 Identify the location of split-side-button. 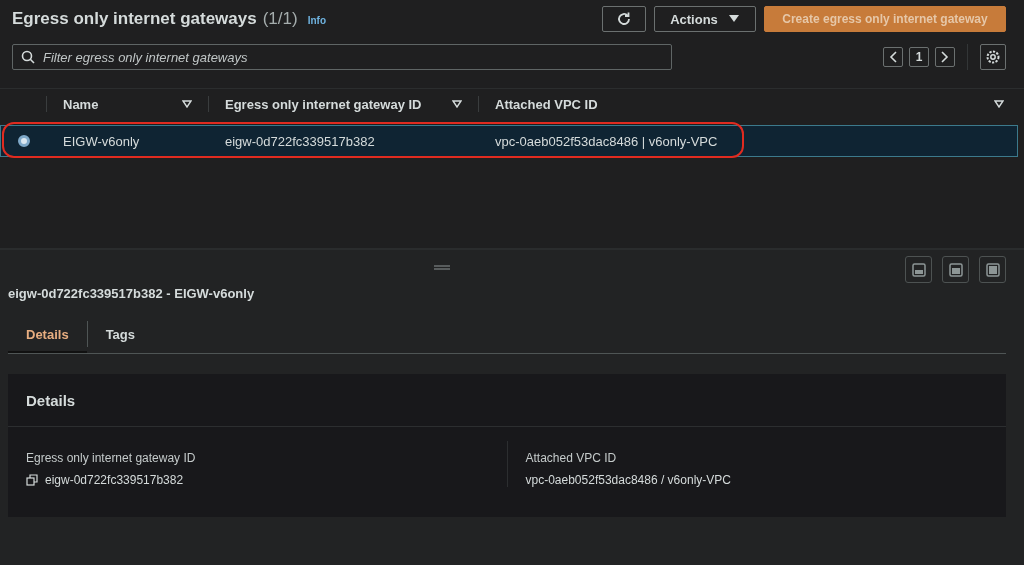
(955, 269).